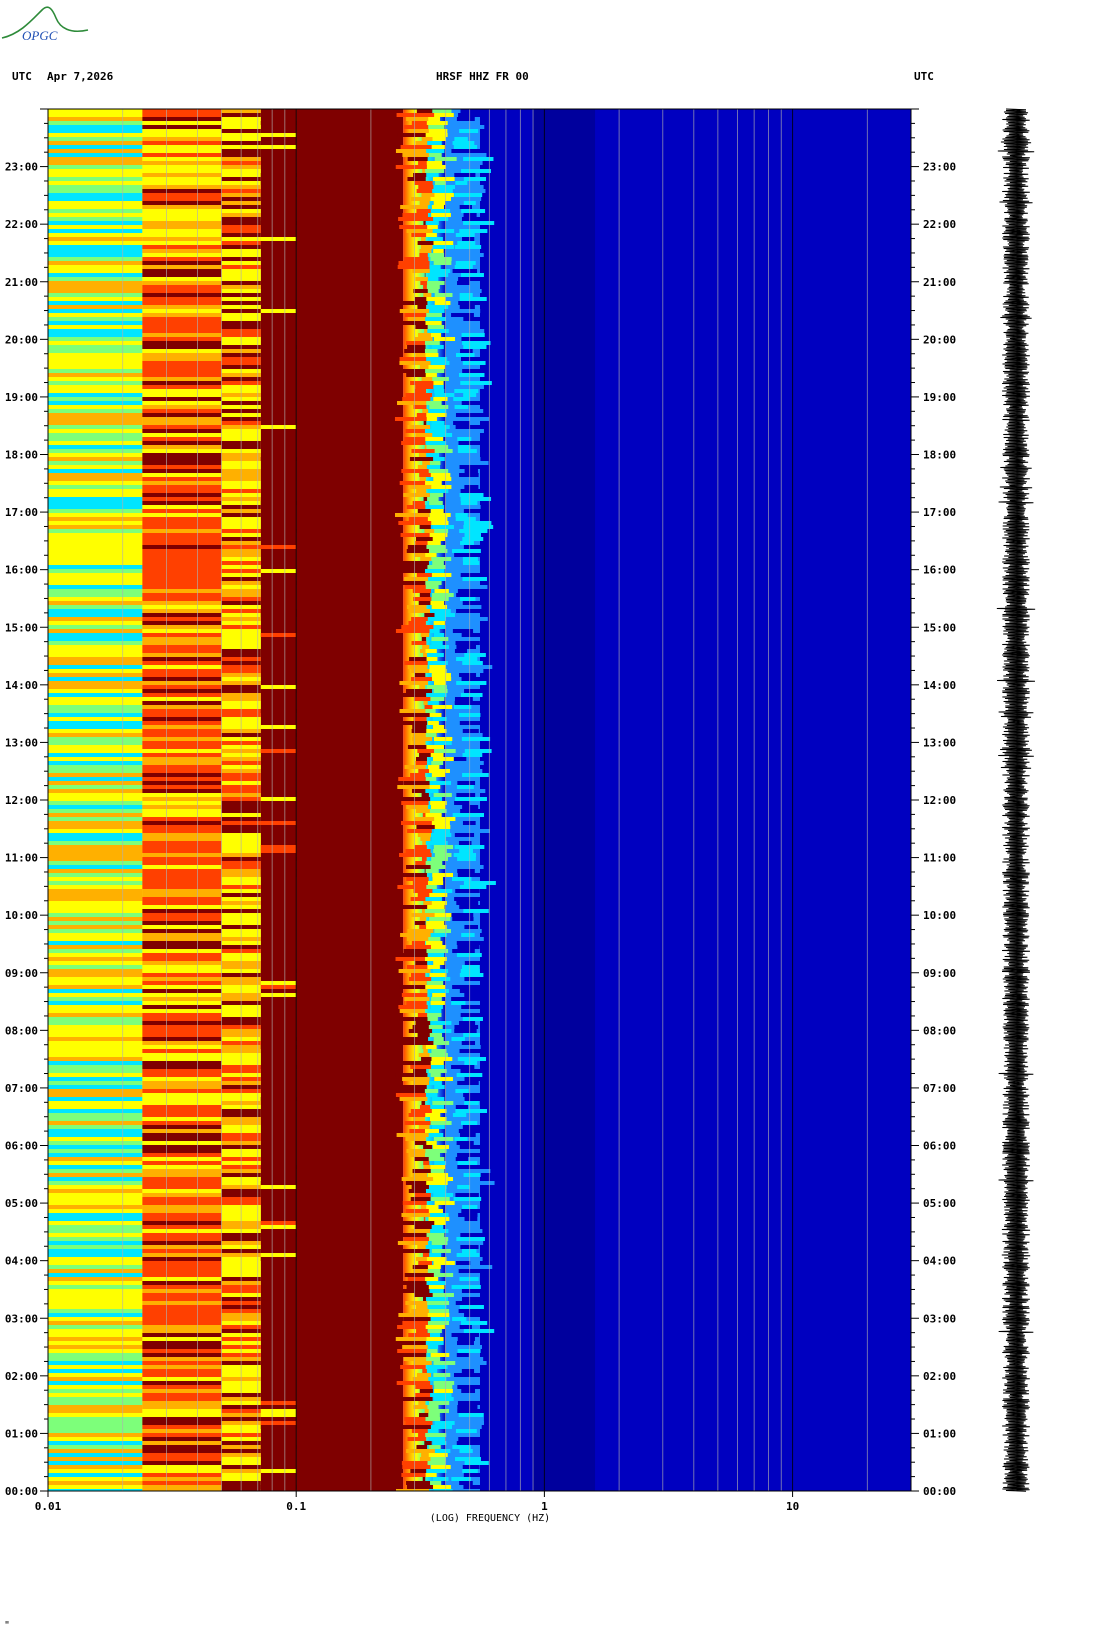 Image resolution: width=1102 pixels, height=1634 pixels. What do you see at coordinates (939, 397) in the screenshot?
I see `time-label-right: 19:00` at bounding box center [939, 397].